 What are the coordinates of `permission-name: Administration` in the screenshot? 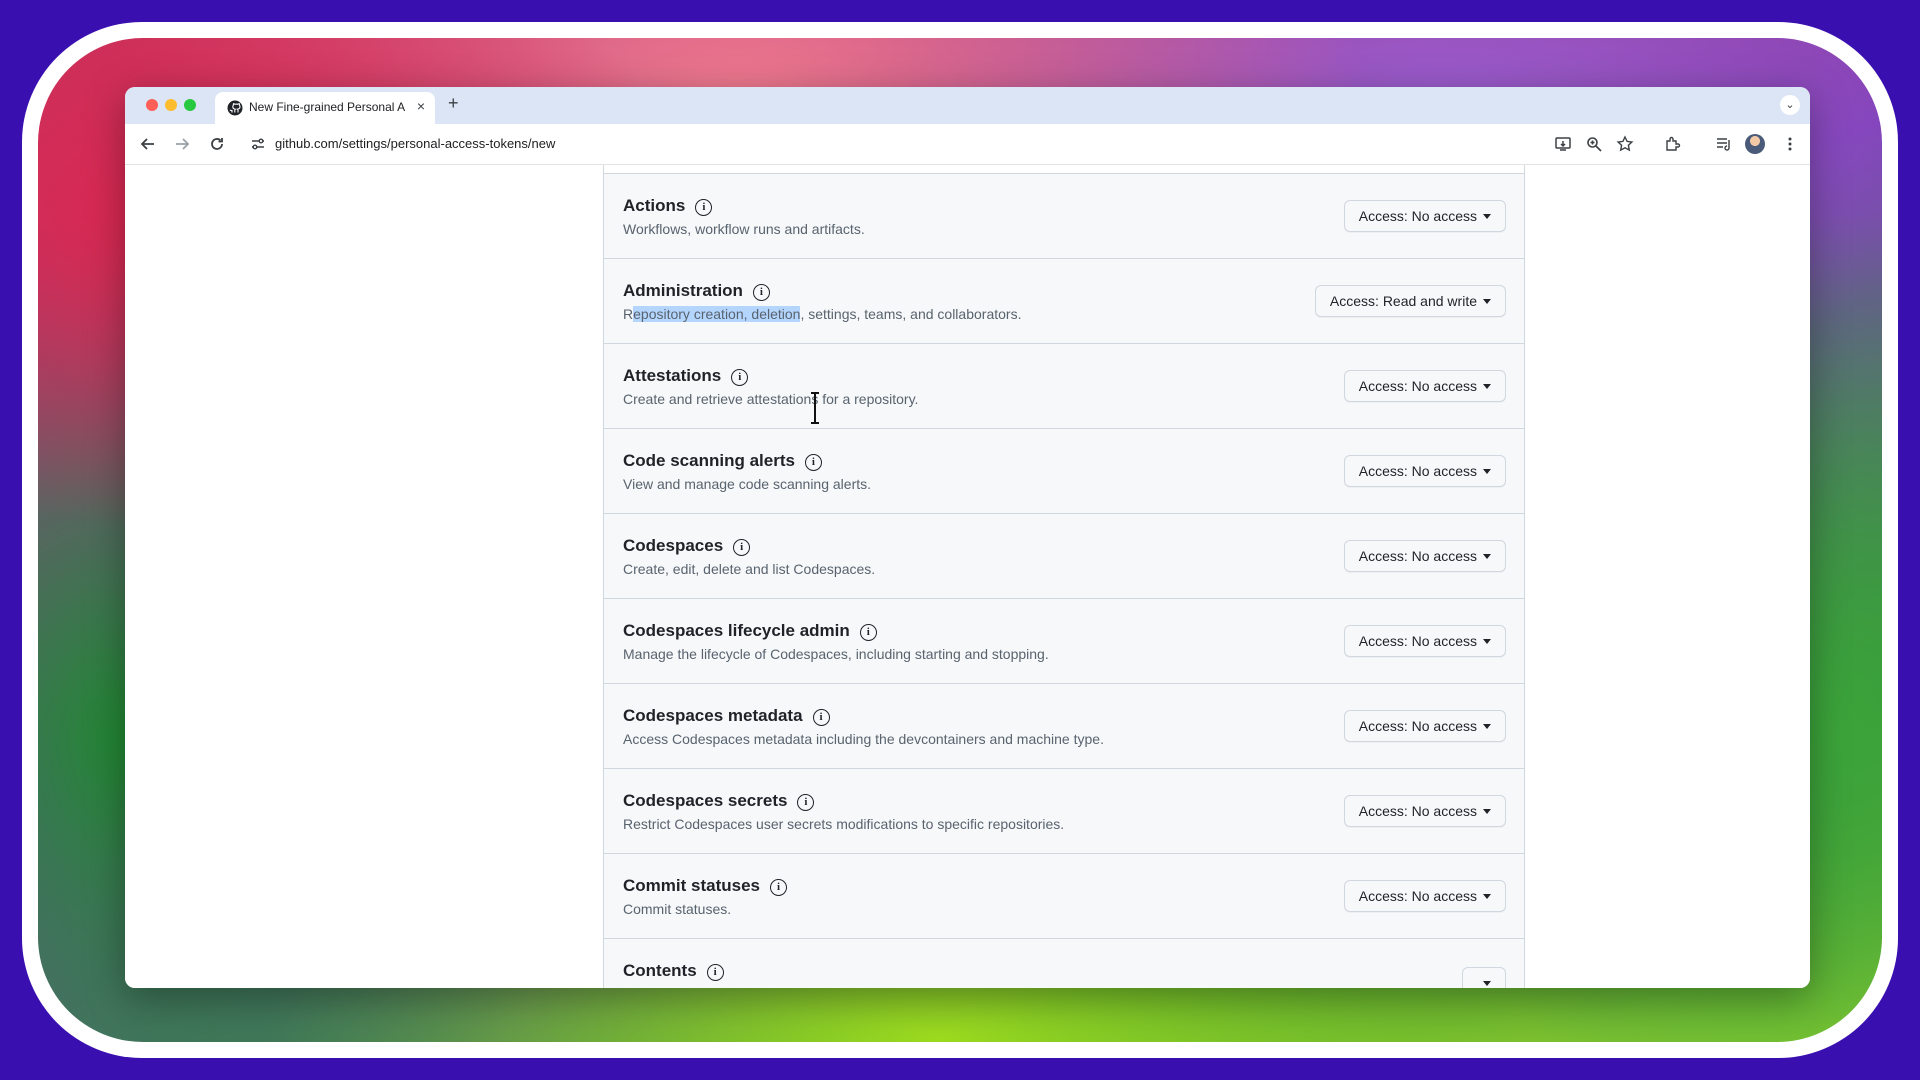 It's located at (683, 290).